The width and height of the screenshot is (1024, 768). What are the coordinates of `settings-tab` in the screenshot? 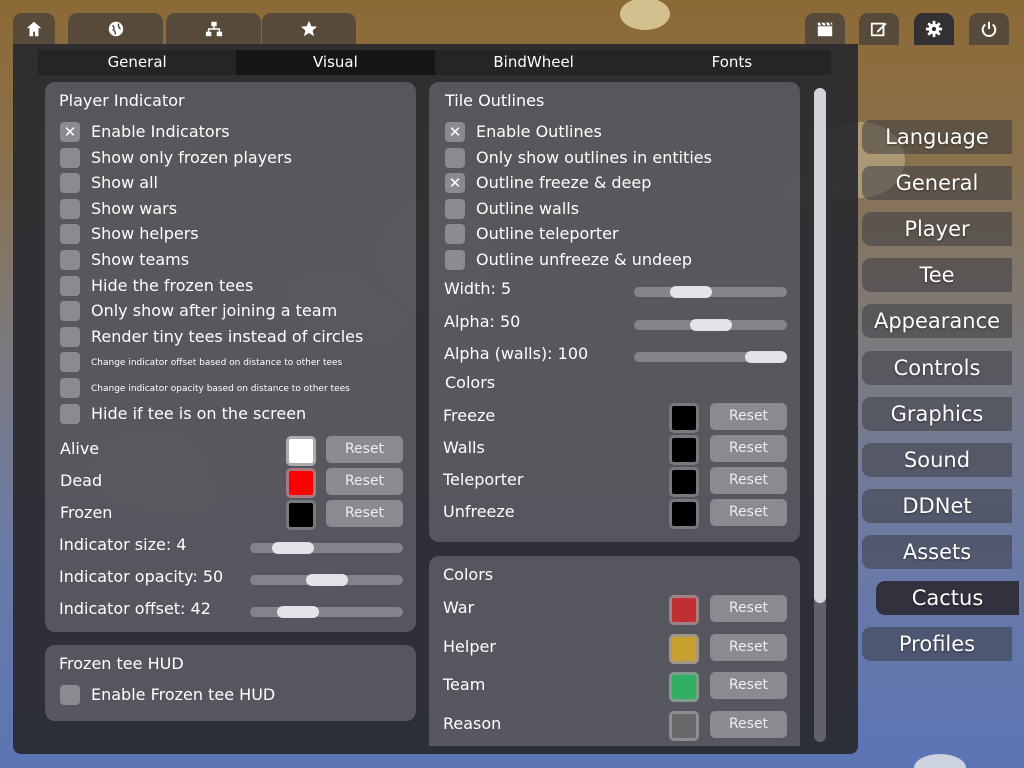 It's located at (934, 29).